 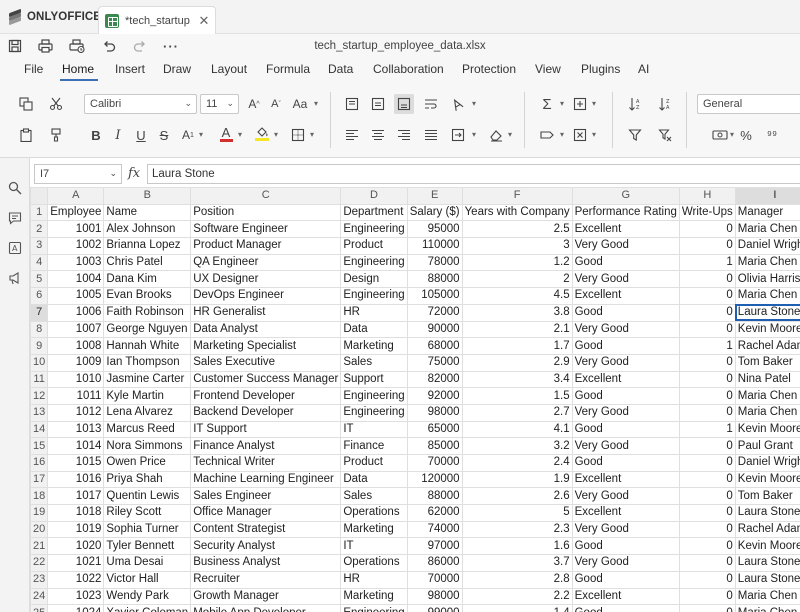 I want to click on paste-icon, so click(x=26, y=135).